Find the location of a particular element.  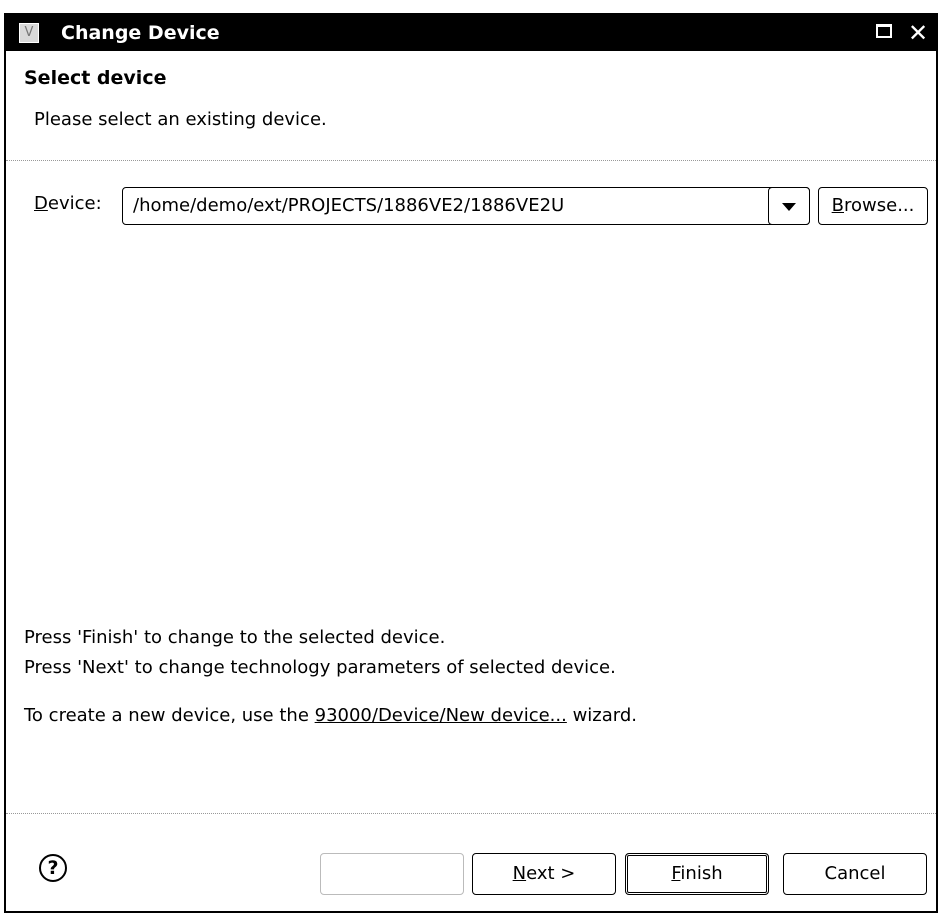

app-icon: V is located at coordinates (29, 33).